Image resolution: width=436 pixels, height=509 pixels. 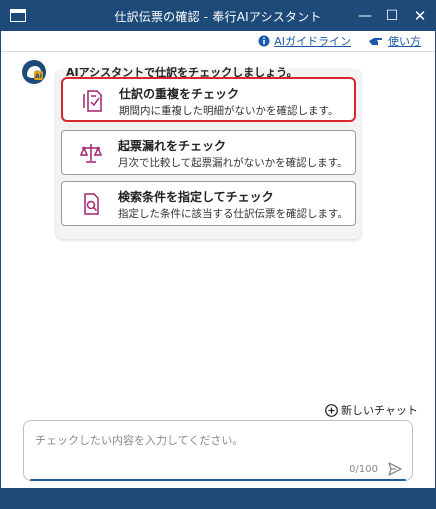 What do you see at coordinates (363, 469) in the screenshot?
I see `character-counter: 0/100` at bounding box center [363, 469].